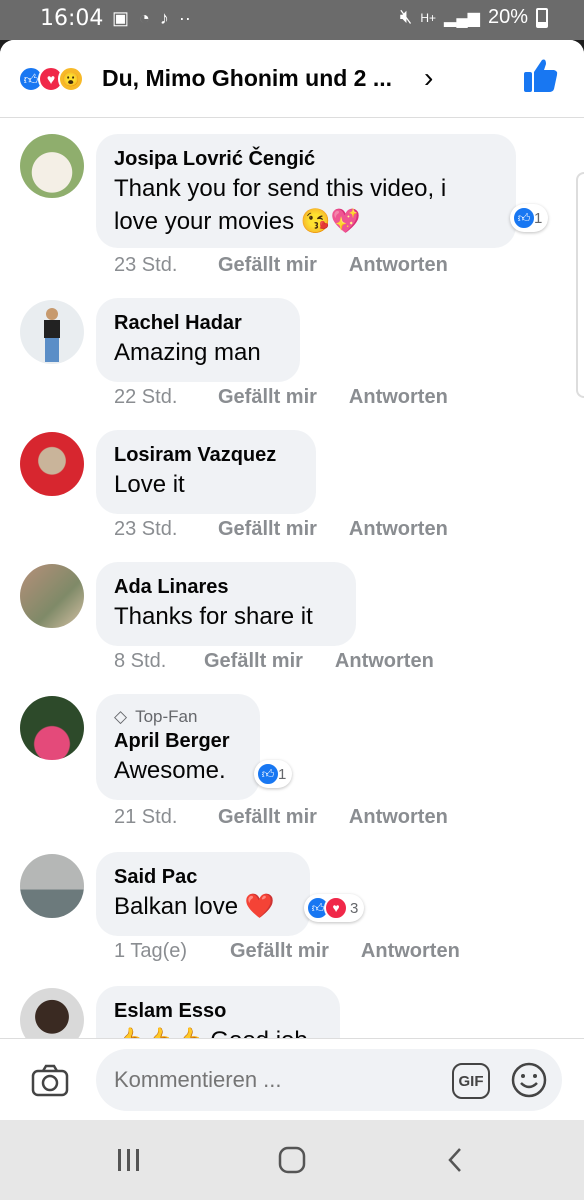  Describe the element at coordinates (164, 18) in the screenshot. I see `tiktok-icon: ♪` at that location.